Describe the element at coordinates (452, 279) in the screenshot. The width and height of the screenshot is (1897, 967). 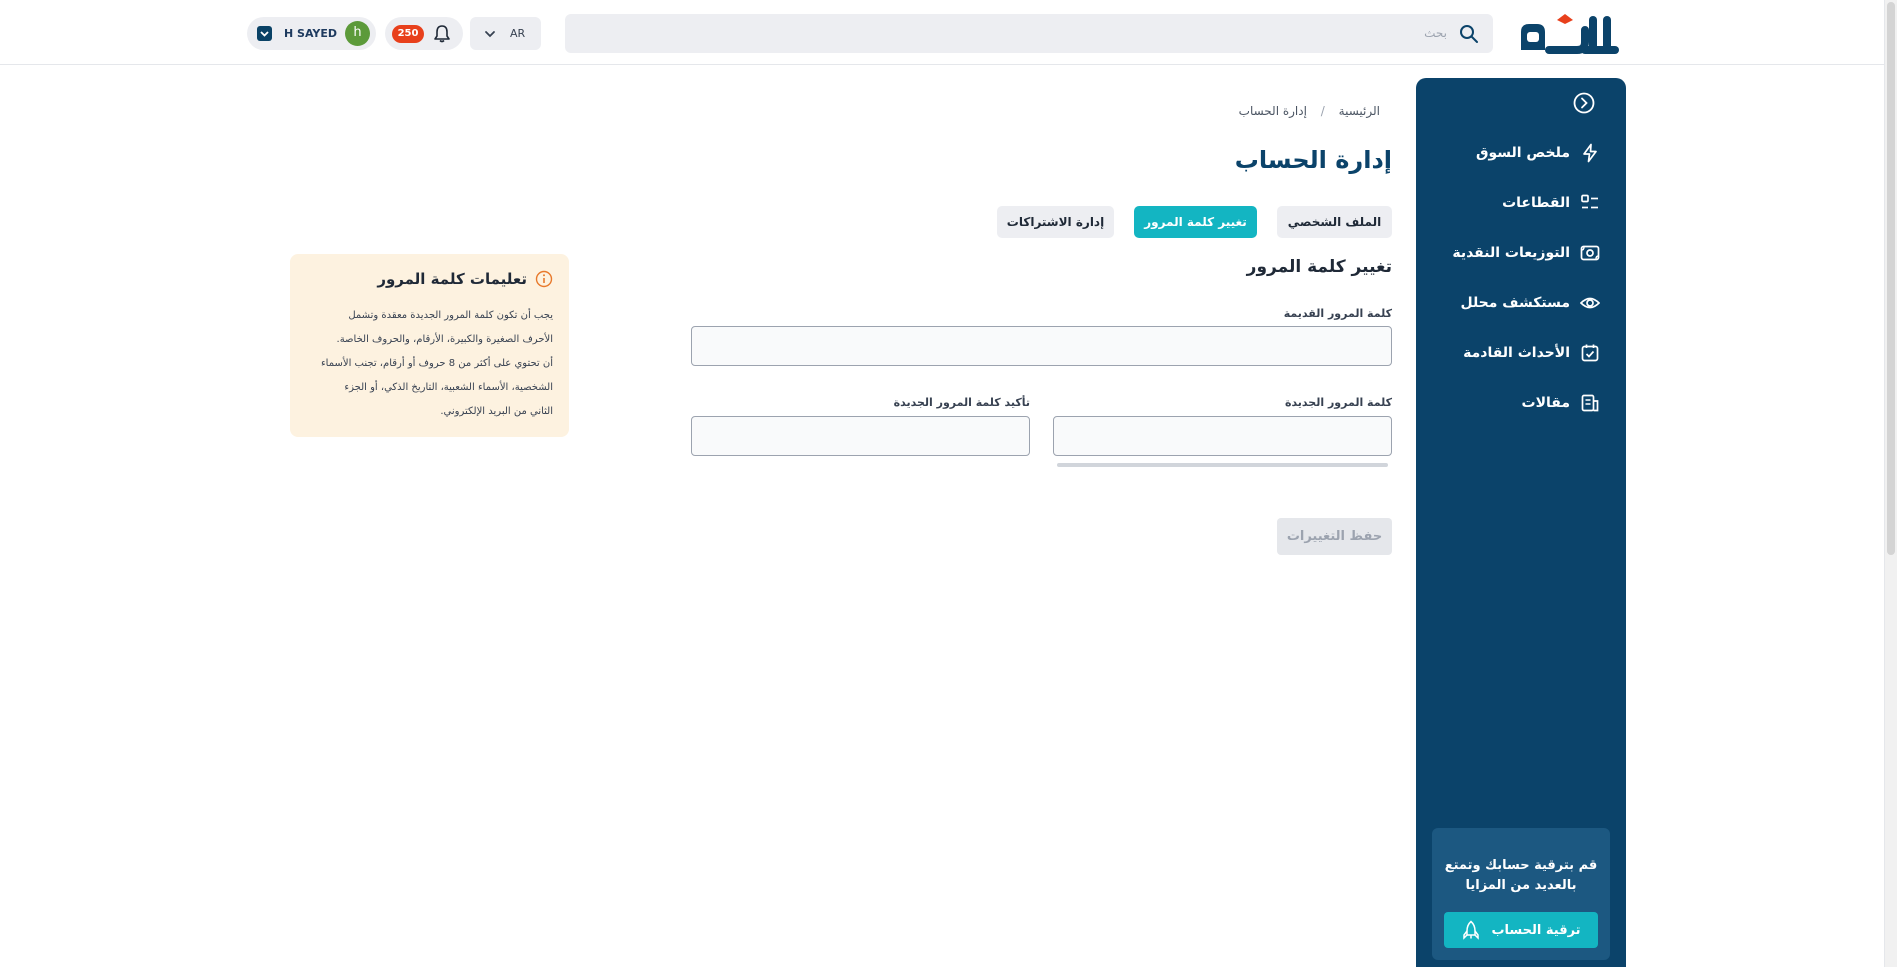
I see `instructions-title: تعليمات كلمة المرور` at that location.